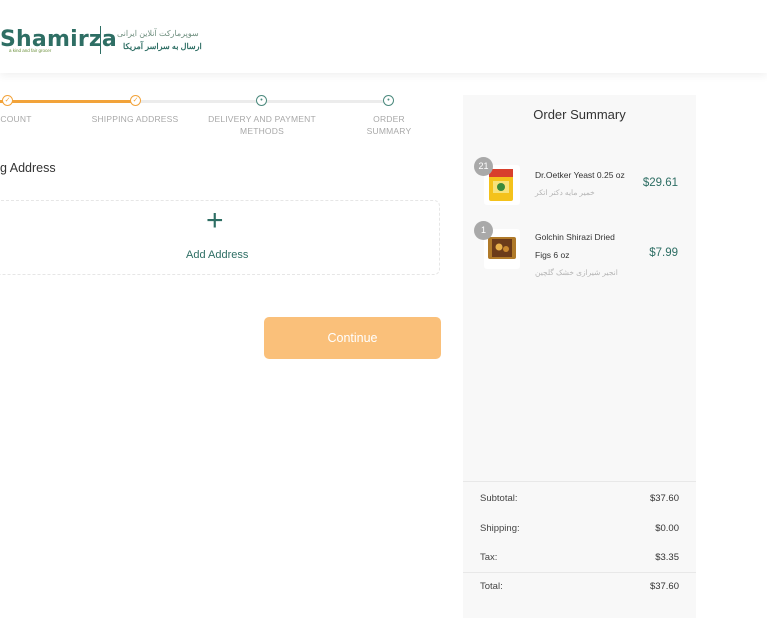 The image size is (767, 628). What do you see at coordinates (579, 572) in the screenshot?
I see `totals-divider` at bounding box center [579, 572].